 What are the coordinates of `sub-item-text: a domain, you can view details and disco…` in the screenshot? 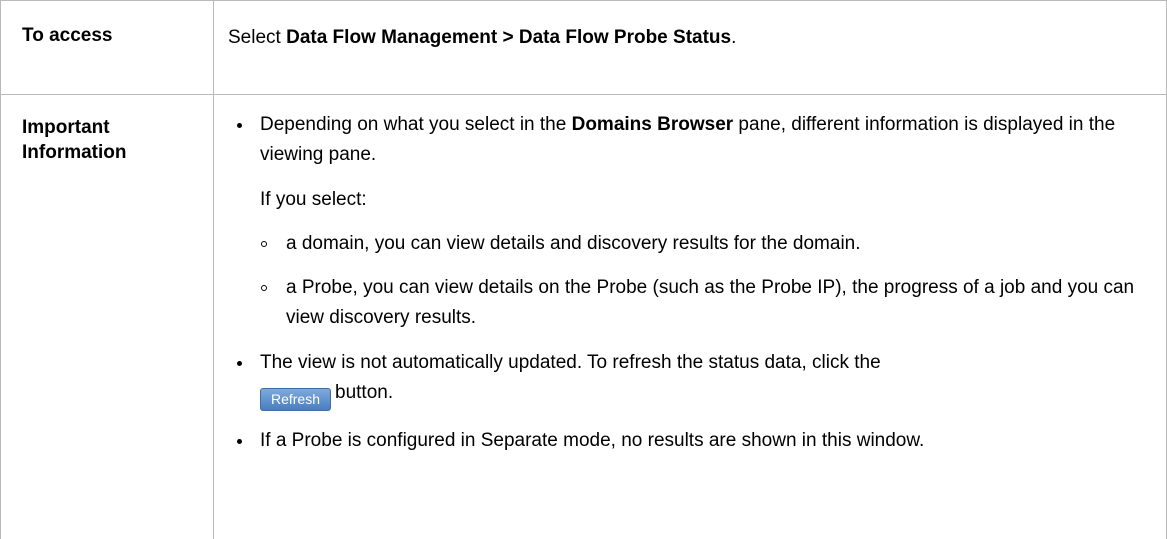 It's located at (573, 243).